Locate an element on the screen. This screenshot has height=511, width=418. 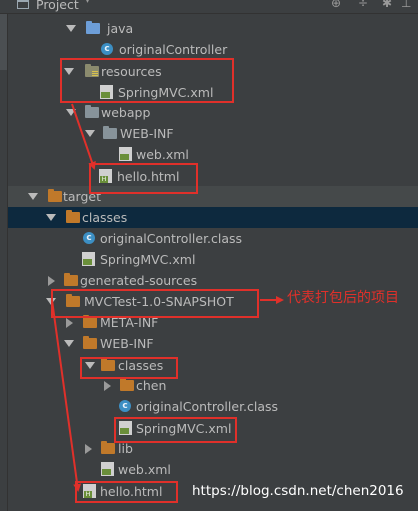
hide-icon: ⊥ is located at coordinates (406, 5).